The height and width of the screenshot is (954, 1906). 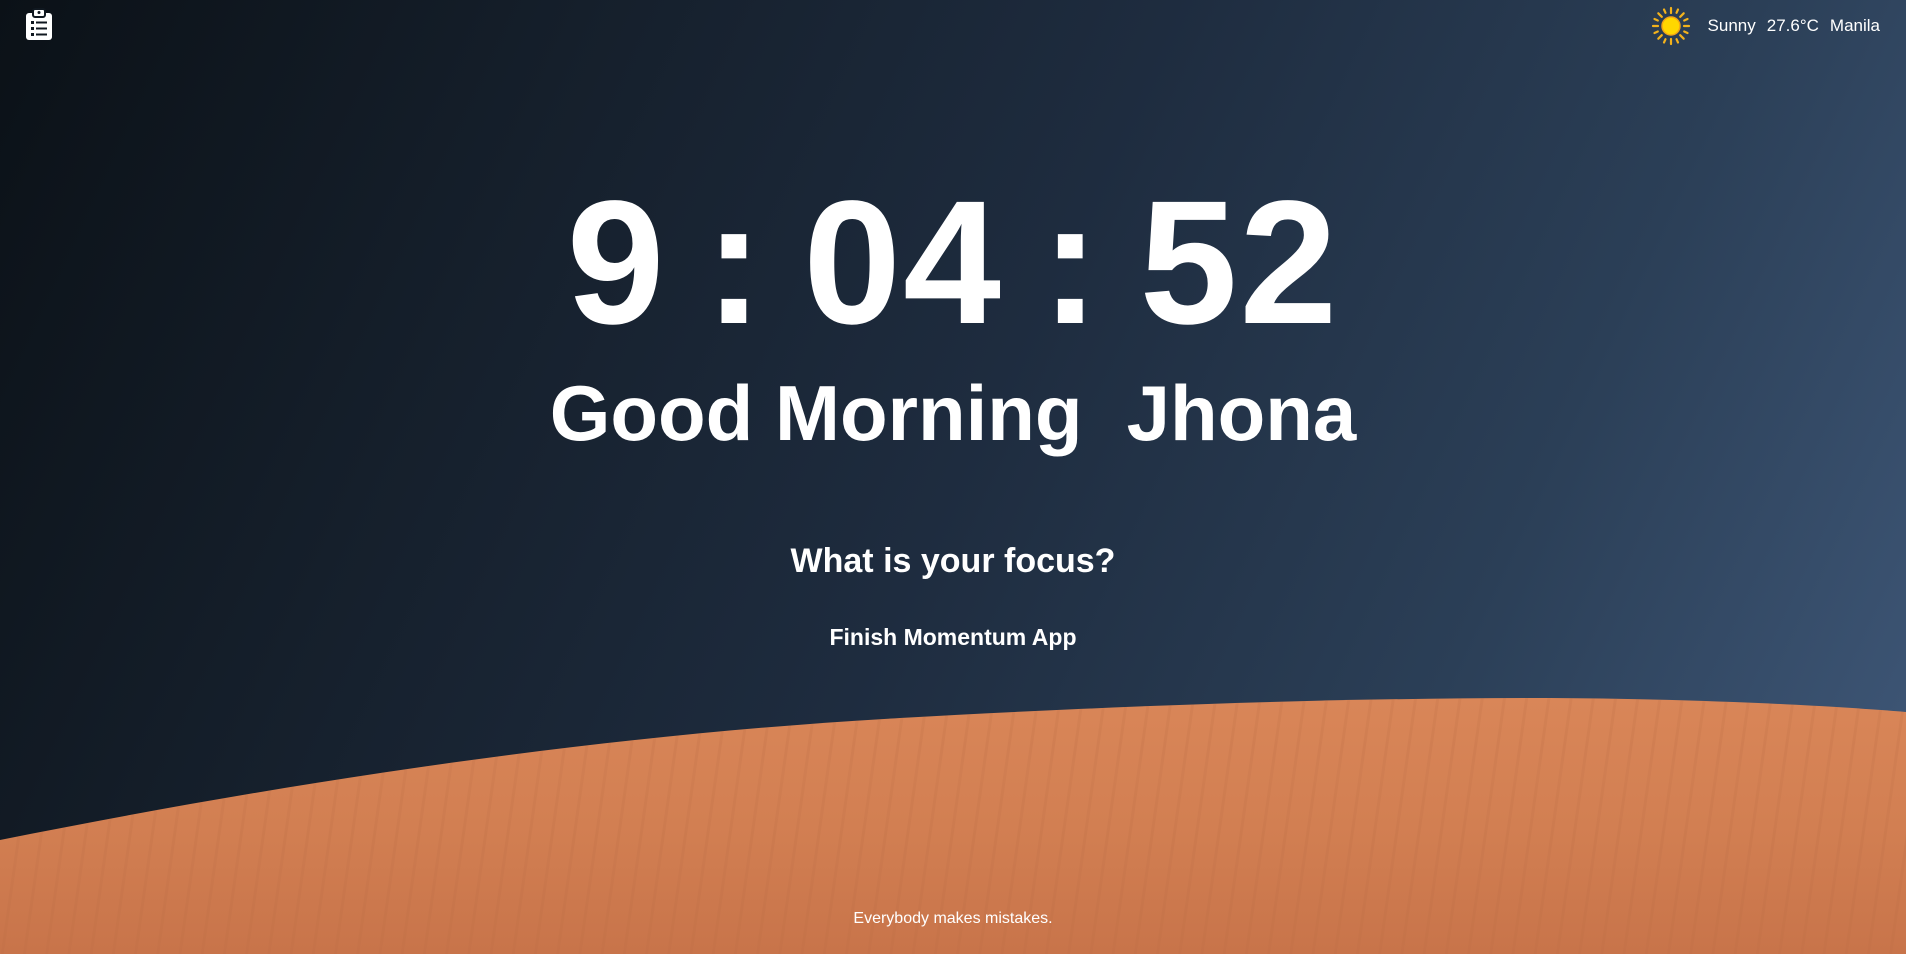 I want to click on greeting: Good Morning Jhona, so click(x=953, y=413).